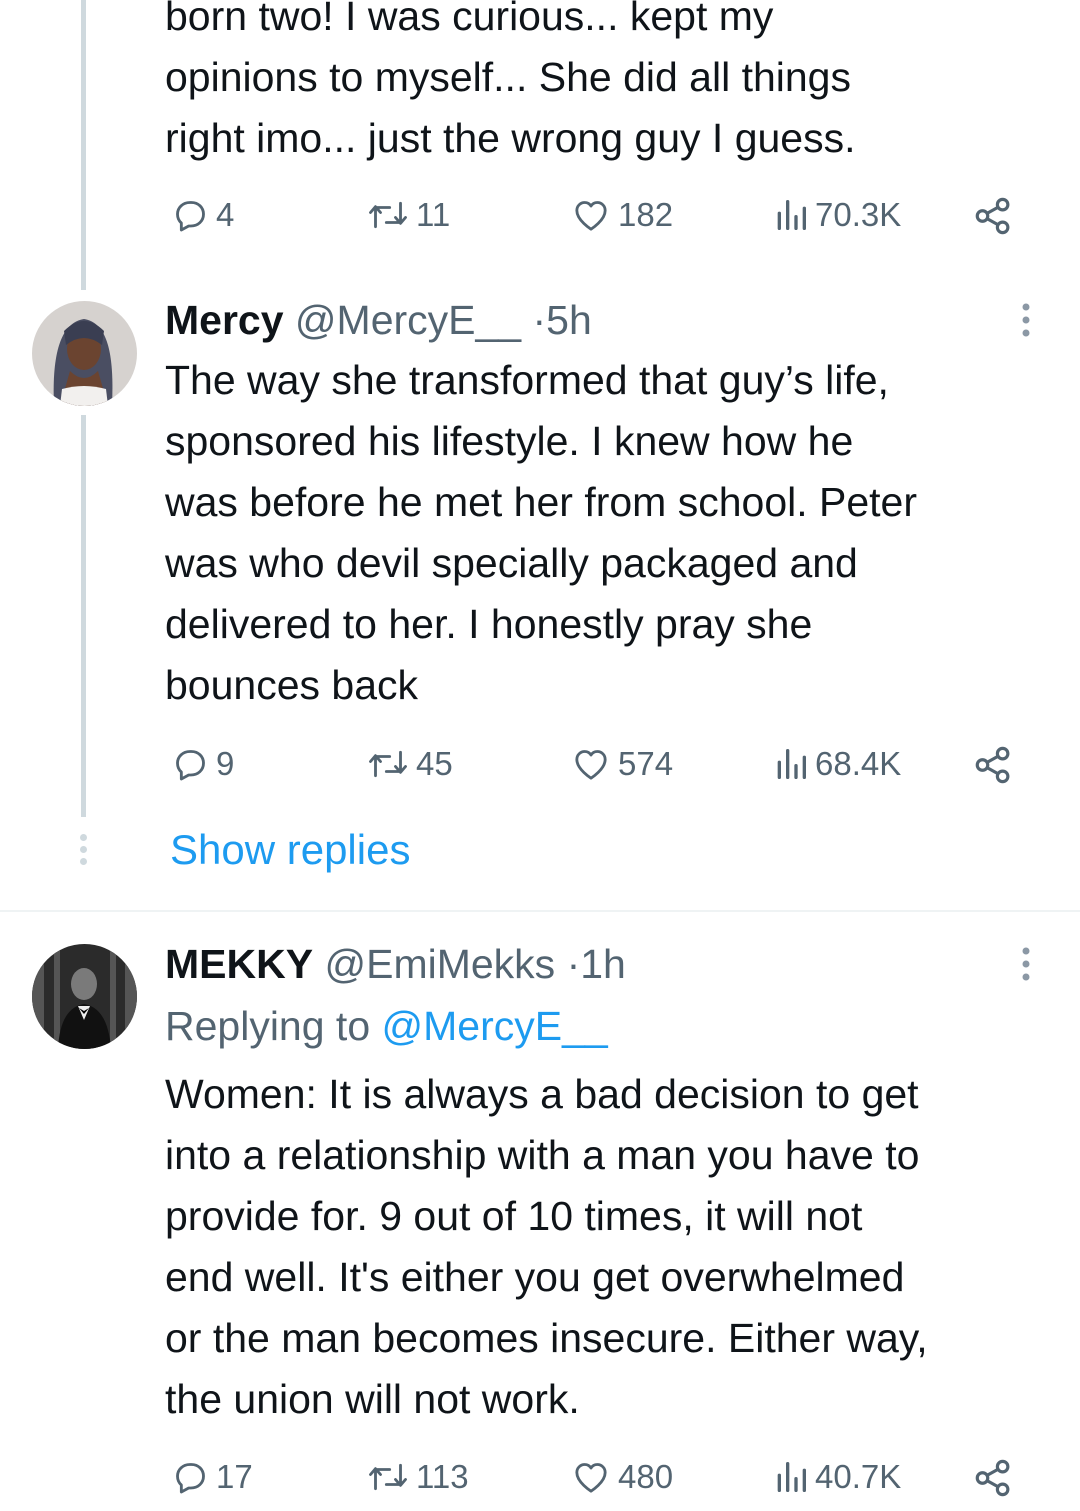  What do you see at coordinates (408, 320) in the screenshot?
I see `user-handle: @MercyE__` at bounding box center [408, 320].